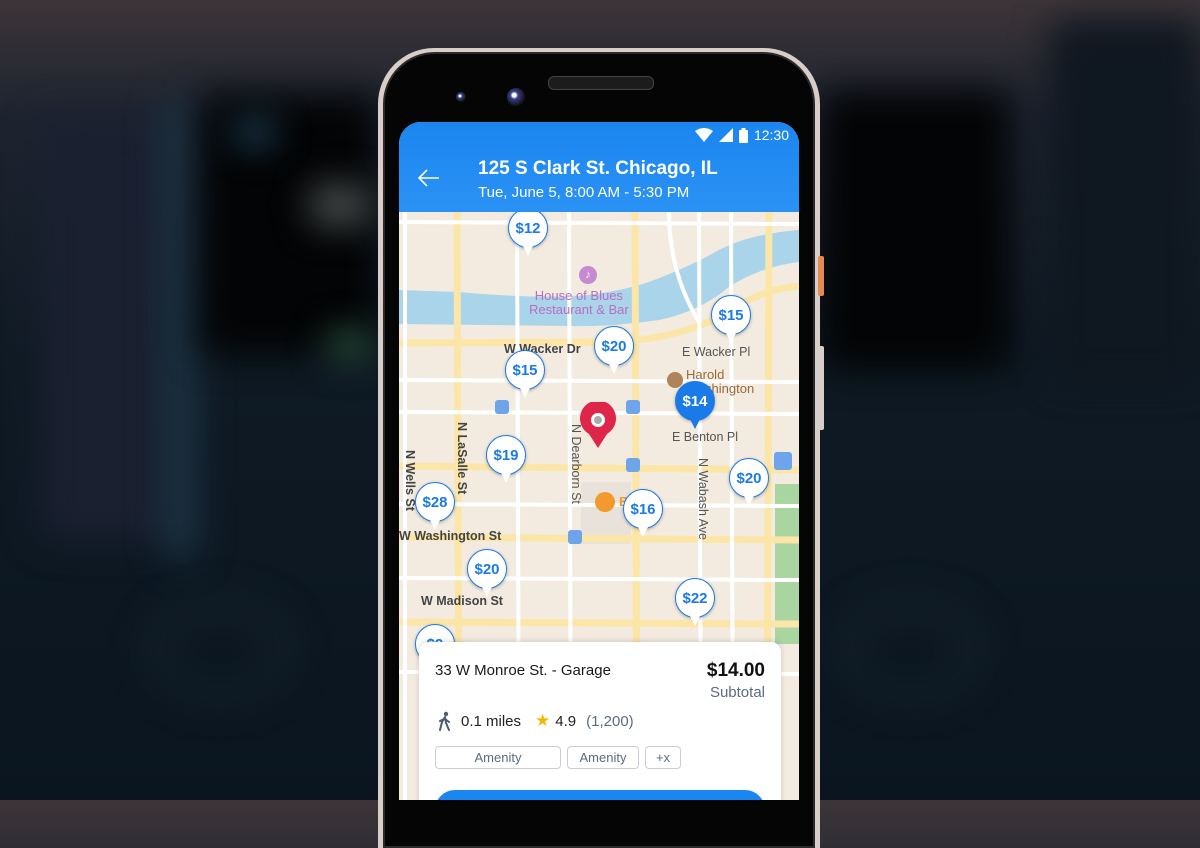 This screenshot has height=848, width=1200. Describe the element at coordinates (725, 135) in the screenshot. I see `signal-icon` at that location.